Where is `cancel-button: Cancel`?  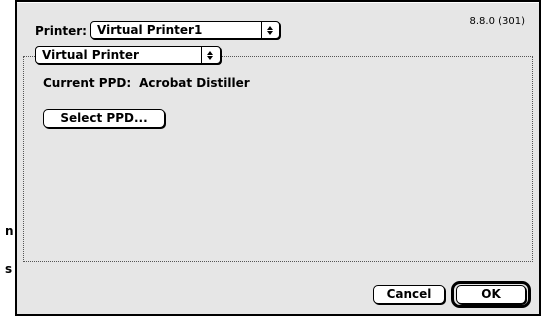 cancel-button: Cancel is located at coordinates (409, 294).